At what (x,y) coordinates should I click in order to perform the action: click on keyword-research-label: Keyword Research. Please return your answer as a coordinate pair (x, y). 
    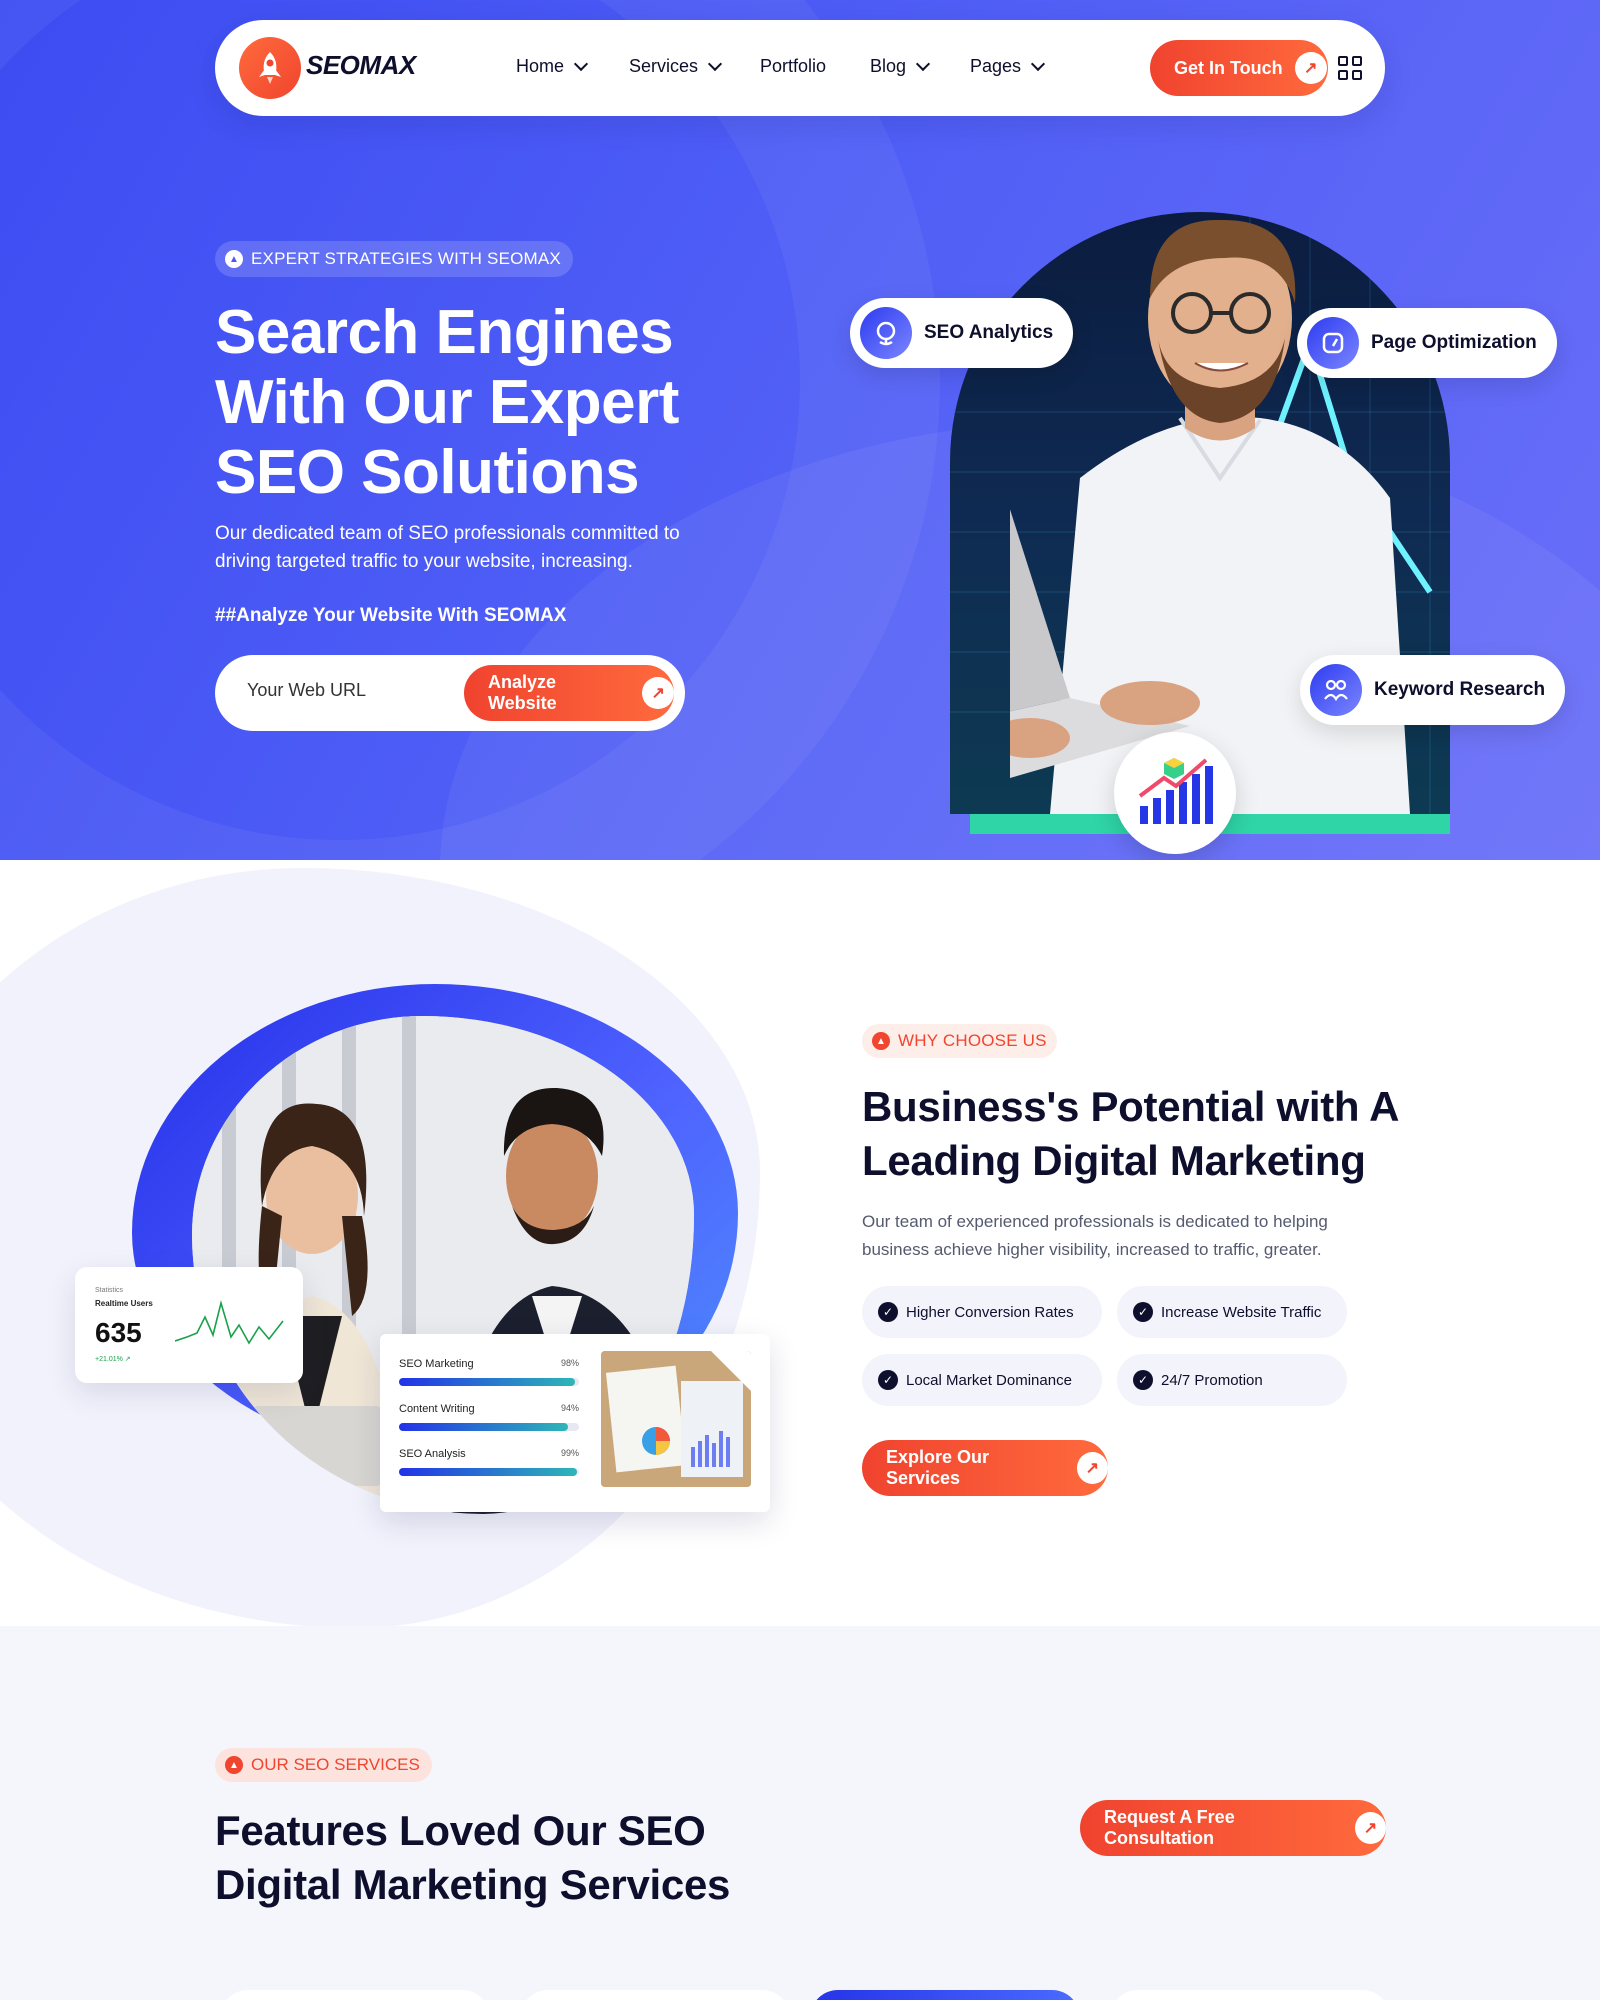
    Looking at the image, I should click on (1460, 689).